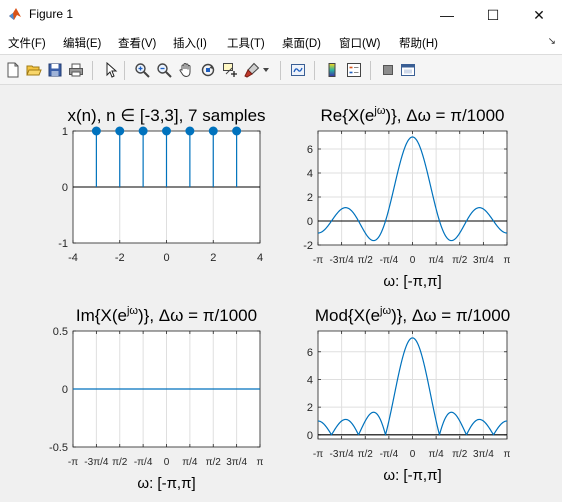  I want to click on menu-overflow-arrow-icon: ↘, so click(552, 41).